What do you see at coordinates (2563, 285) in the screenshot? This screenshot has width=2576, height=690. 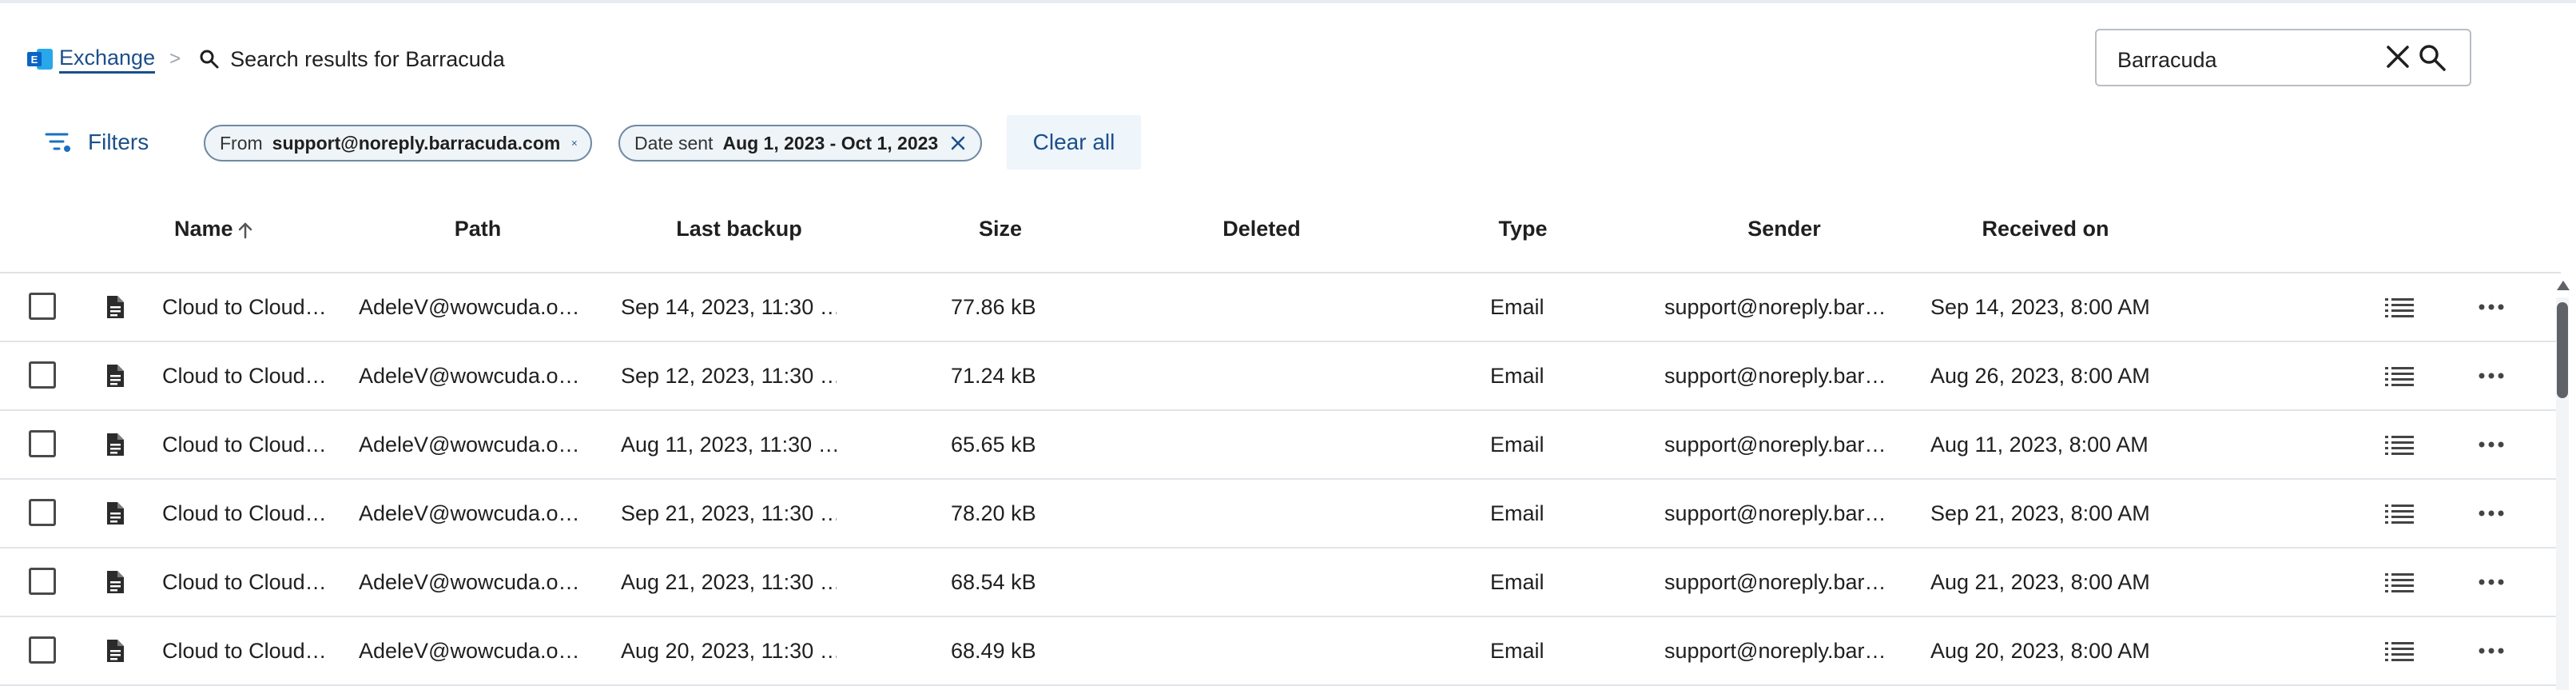 I see `scroll-up-arrow-icon` at bounding box center [2563, 285].